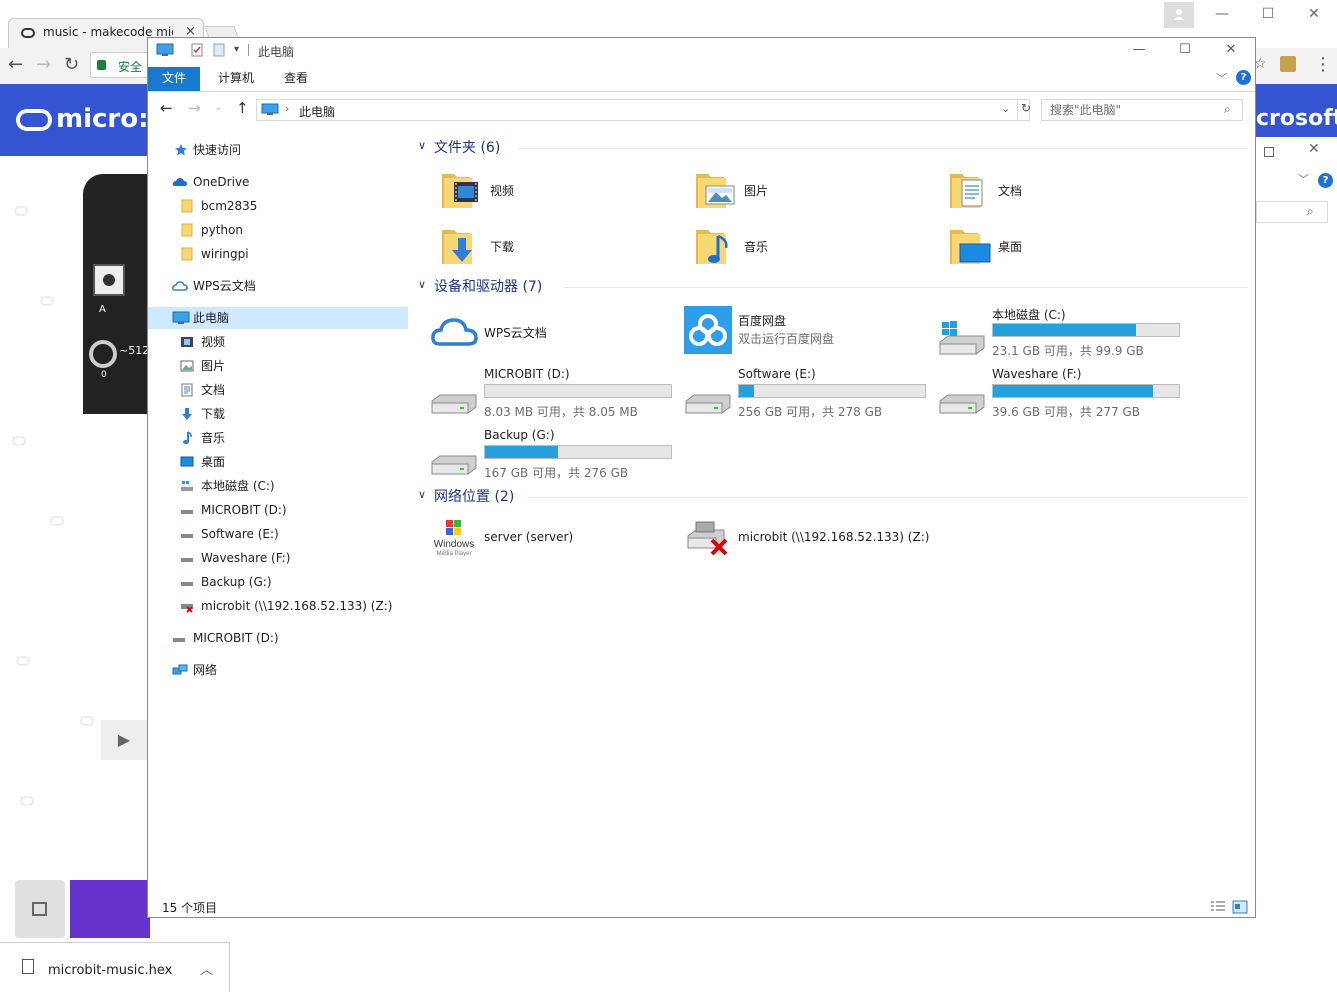 Image resolution: width=1337 pixels, height=992 pixels. I want to click on address-bar: › 此电脑 ⌄ ↻, so click(643, 110).